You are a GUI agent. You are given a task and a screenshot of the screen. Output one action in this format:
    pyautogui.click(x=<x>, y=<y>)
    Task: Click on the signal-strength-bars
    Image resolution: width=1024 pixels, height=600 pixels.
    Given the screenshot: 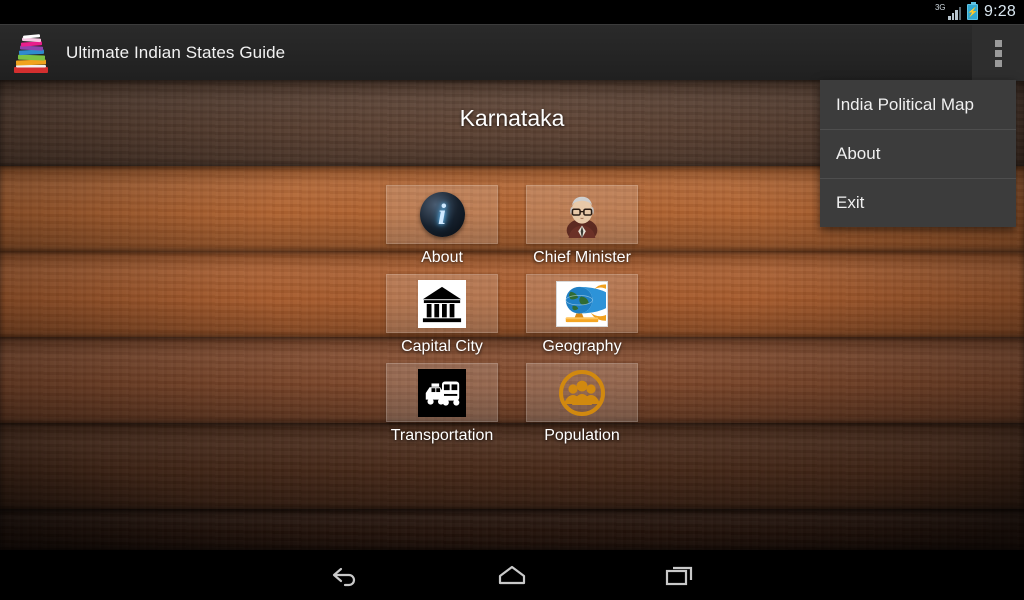 What is the action you would take?
    pyautogui.click(x=955, y=13)
    